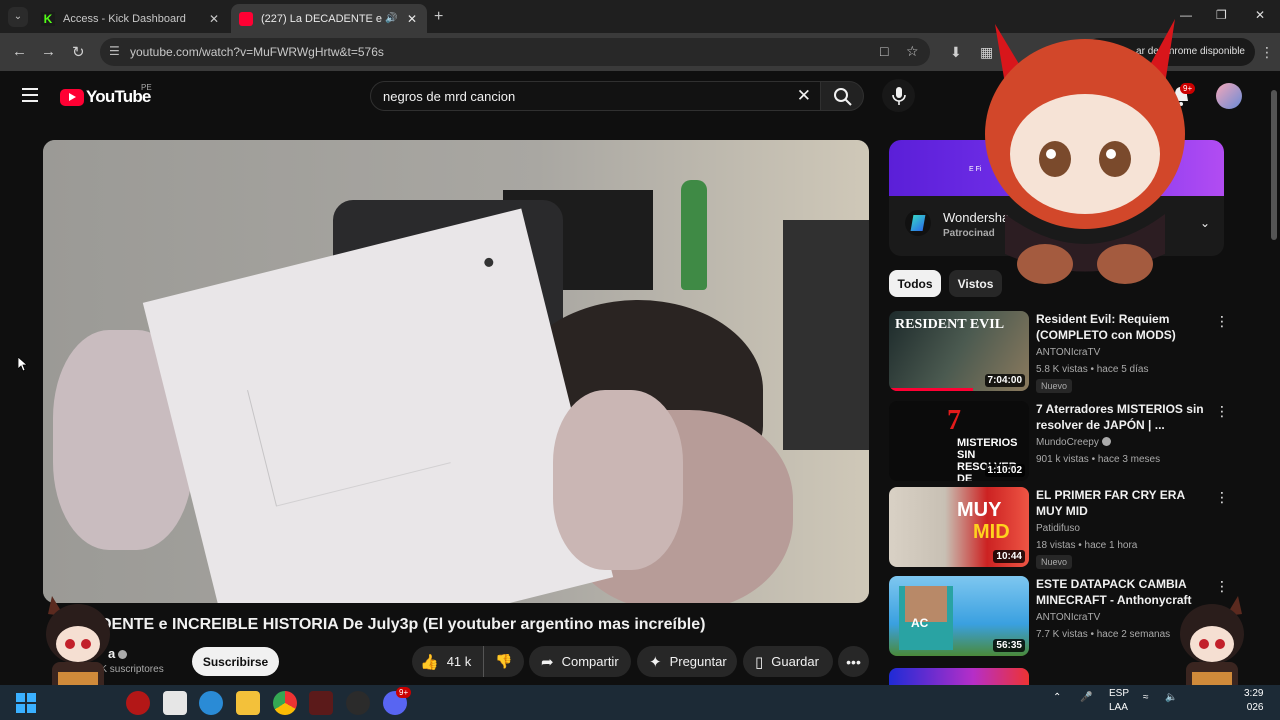 The image size is (1280, 720). I want to click on chrome-menu-icon: ⋮, so click(1267, 52).